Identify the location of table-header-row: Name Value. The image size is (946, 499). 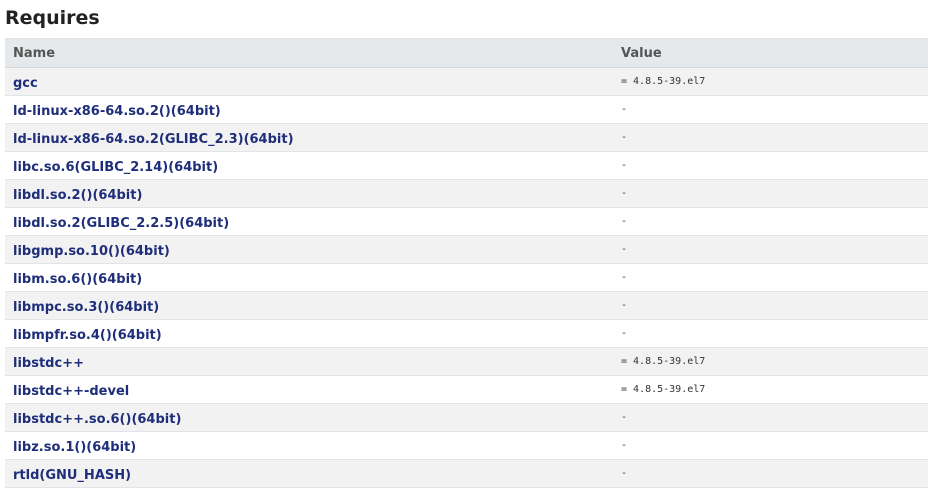
(466, 53).